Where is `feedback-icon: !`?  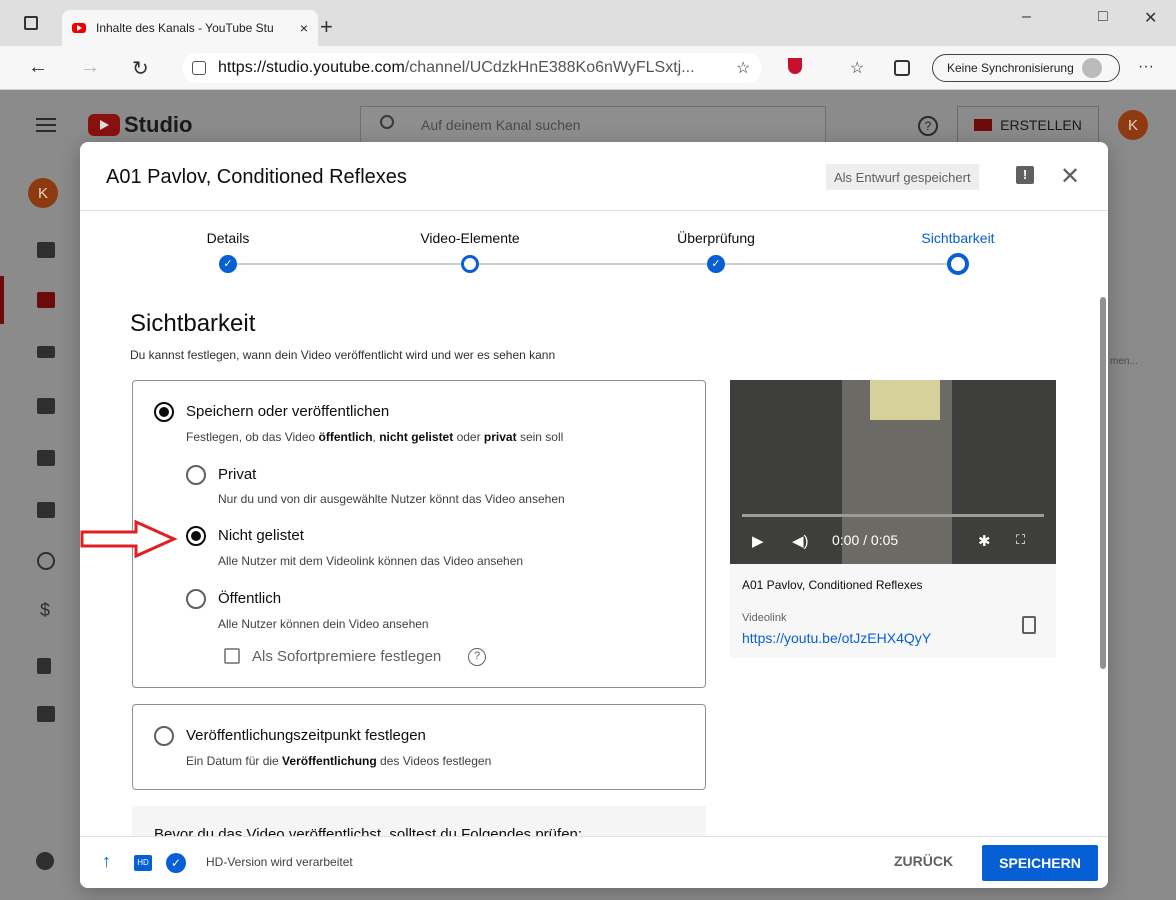
feedback-icon: ! is located at coordinates (1025, 175).